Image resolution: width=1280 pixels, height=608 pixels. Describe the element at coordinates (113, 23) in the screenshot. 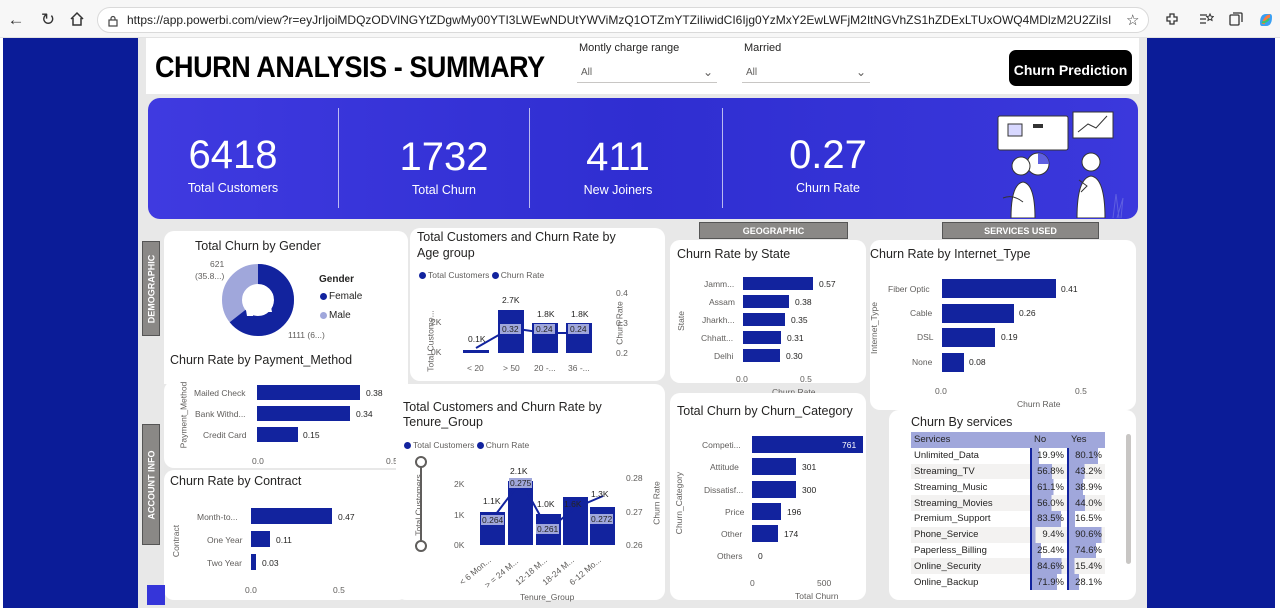

I see `lock-icon` at that location.